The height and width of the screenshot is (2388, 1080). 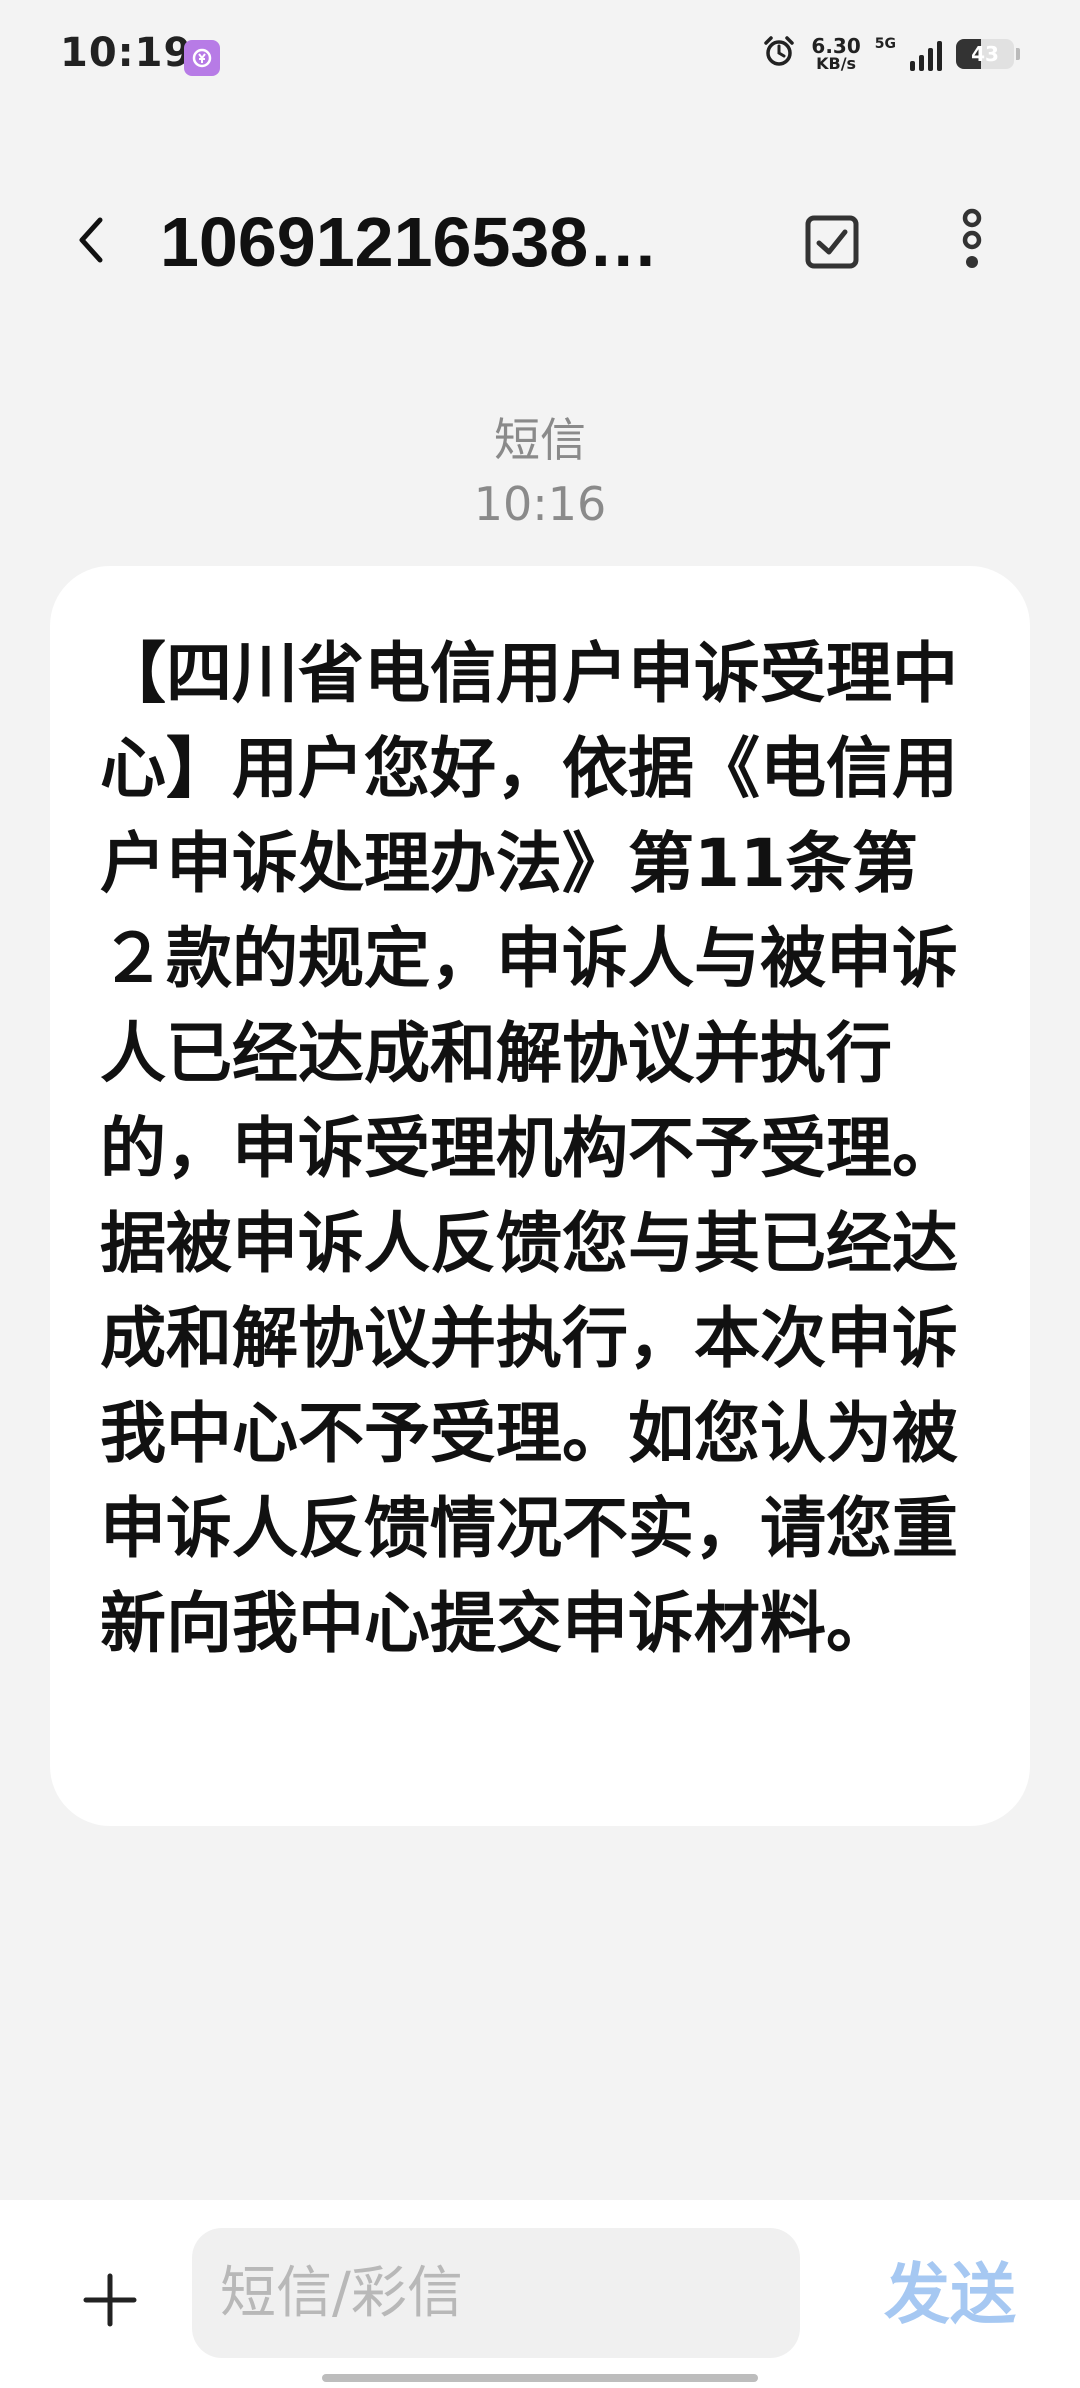 I want to click on app-badge-icon, so click(x=202, y=58).